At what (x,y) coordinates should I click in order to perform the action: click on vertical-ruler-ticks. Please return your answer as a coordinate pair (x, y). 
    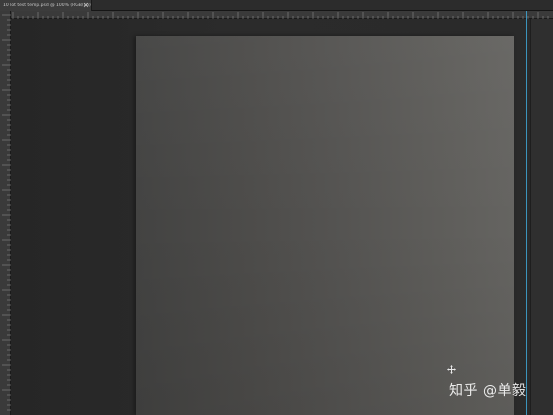
    Looking at the image, I should click on (6, 212).